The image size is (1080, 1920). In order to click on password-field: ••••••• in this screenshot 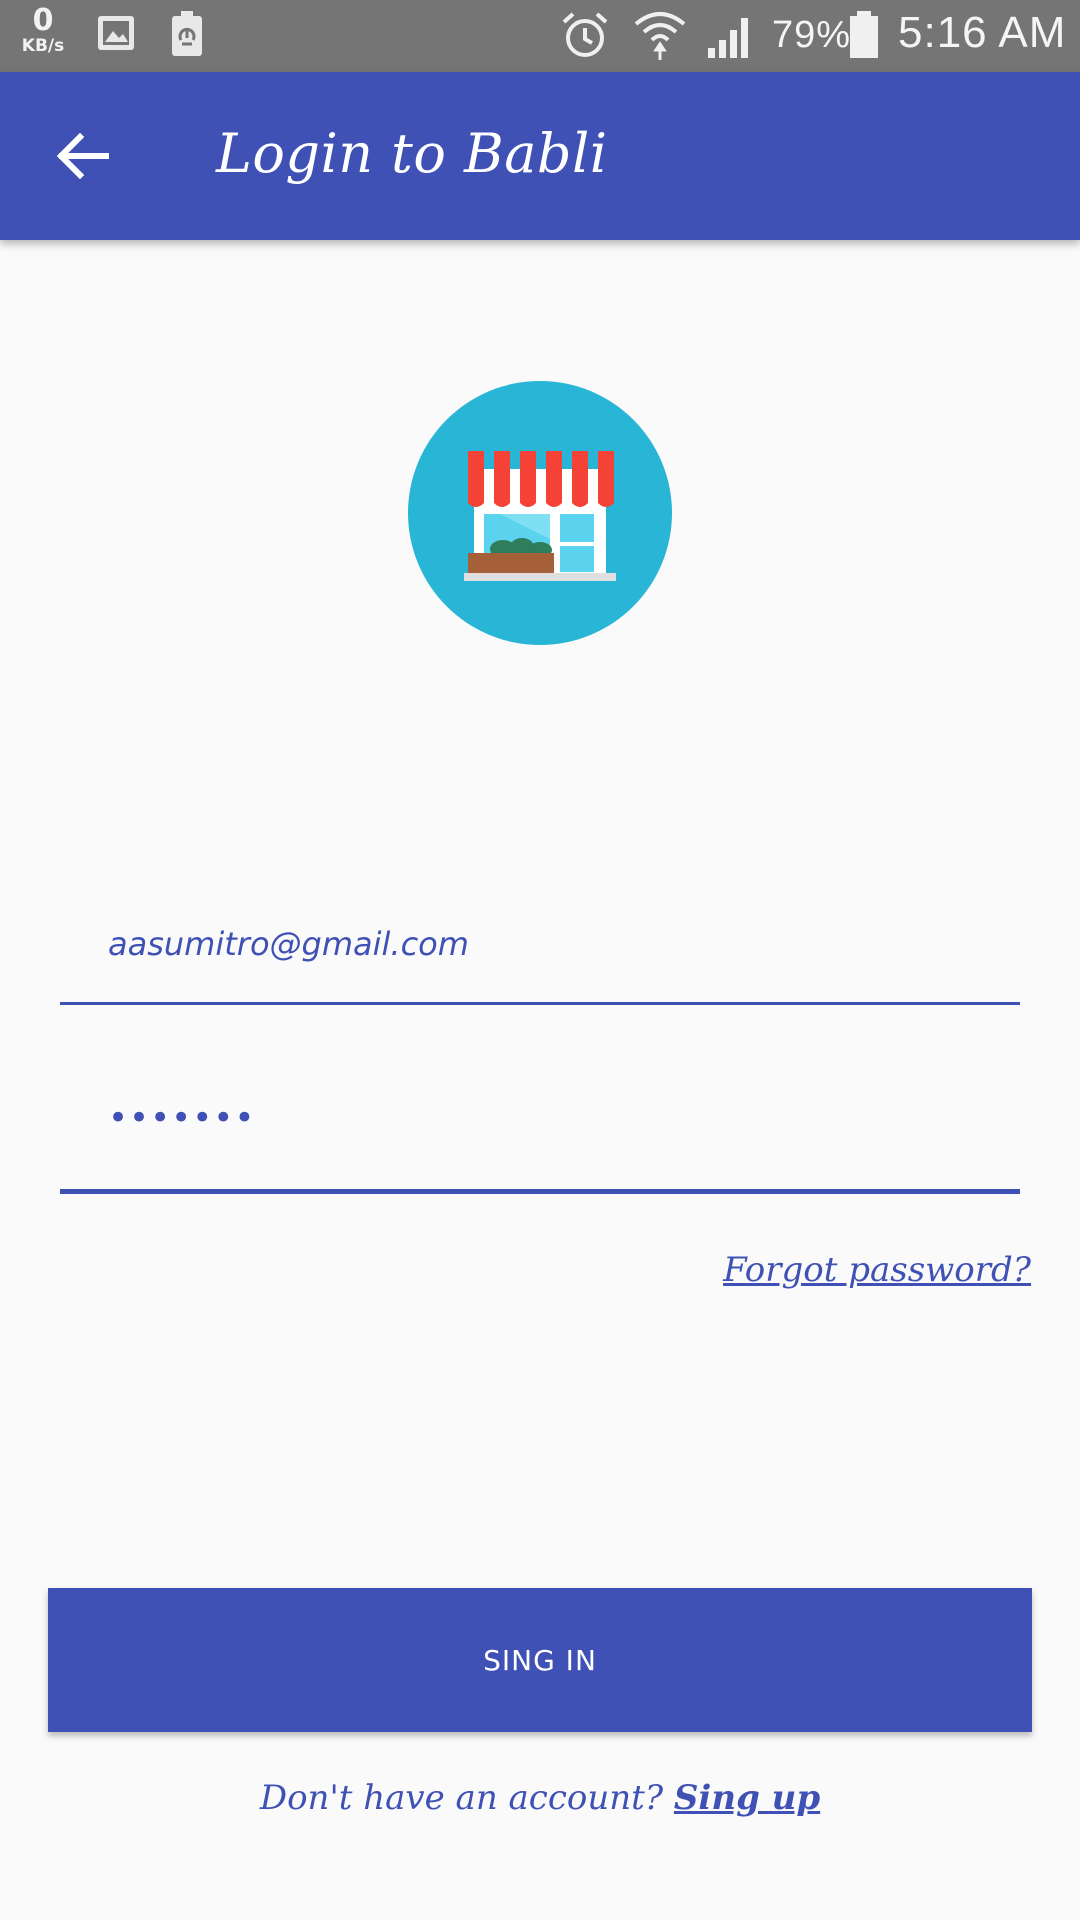, I will do `click(540, 1143)`.